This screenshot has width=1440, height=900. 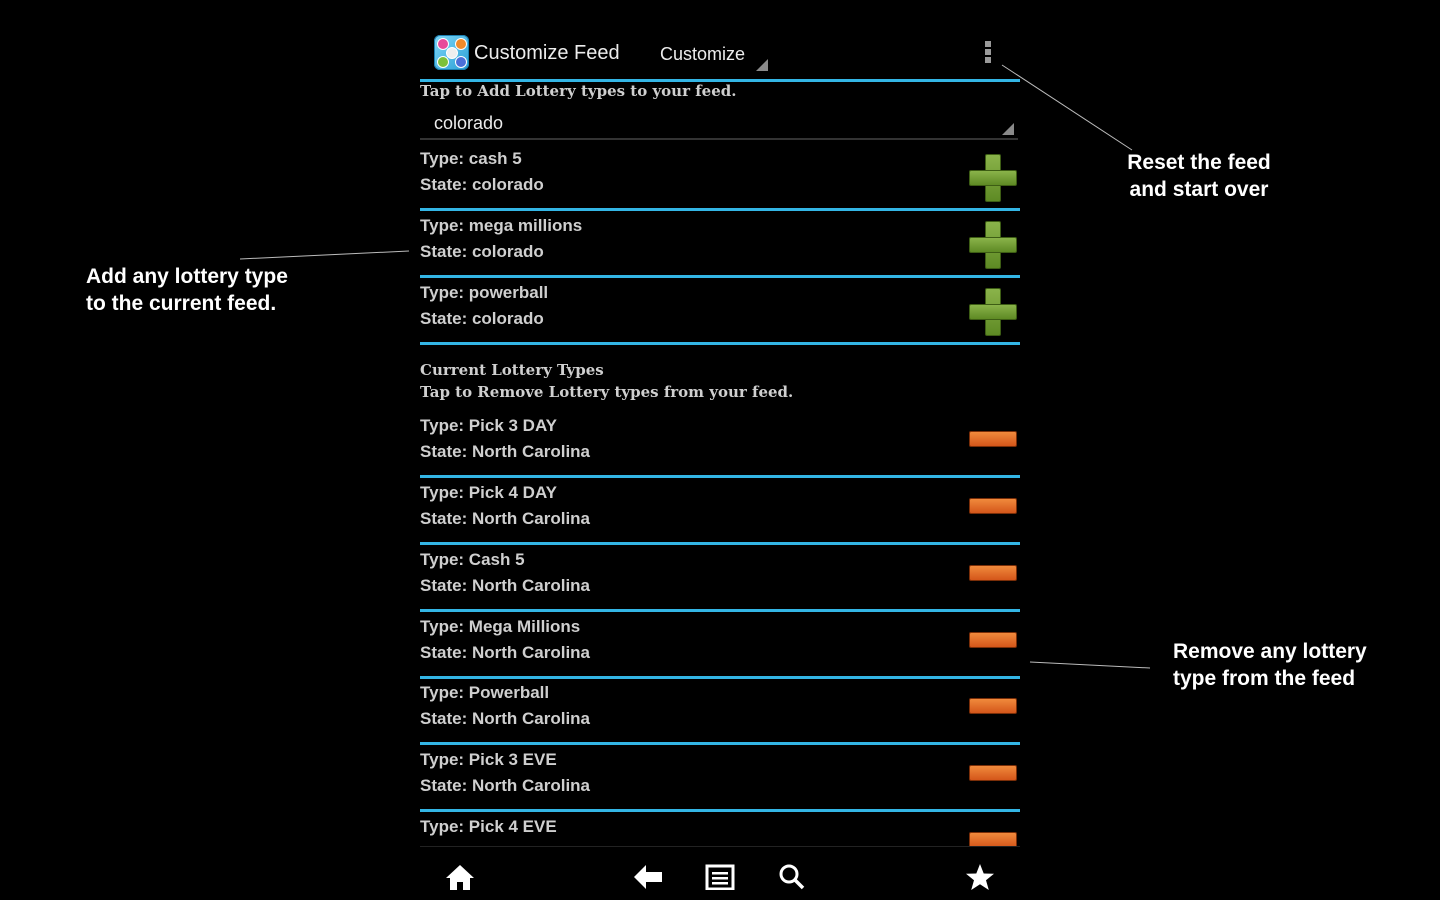 I want to click on current-item-type: Type: Cash 5, so click(x=472, y=559).